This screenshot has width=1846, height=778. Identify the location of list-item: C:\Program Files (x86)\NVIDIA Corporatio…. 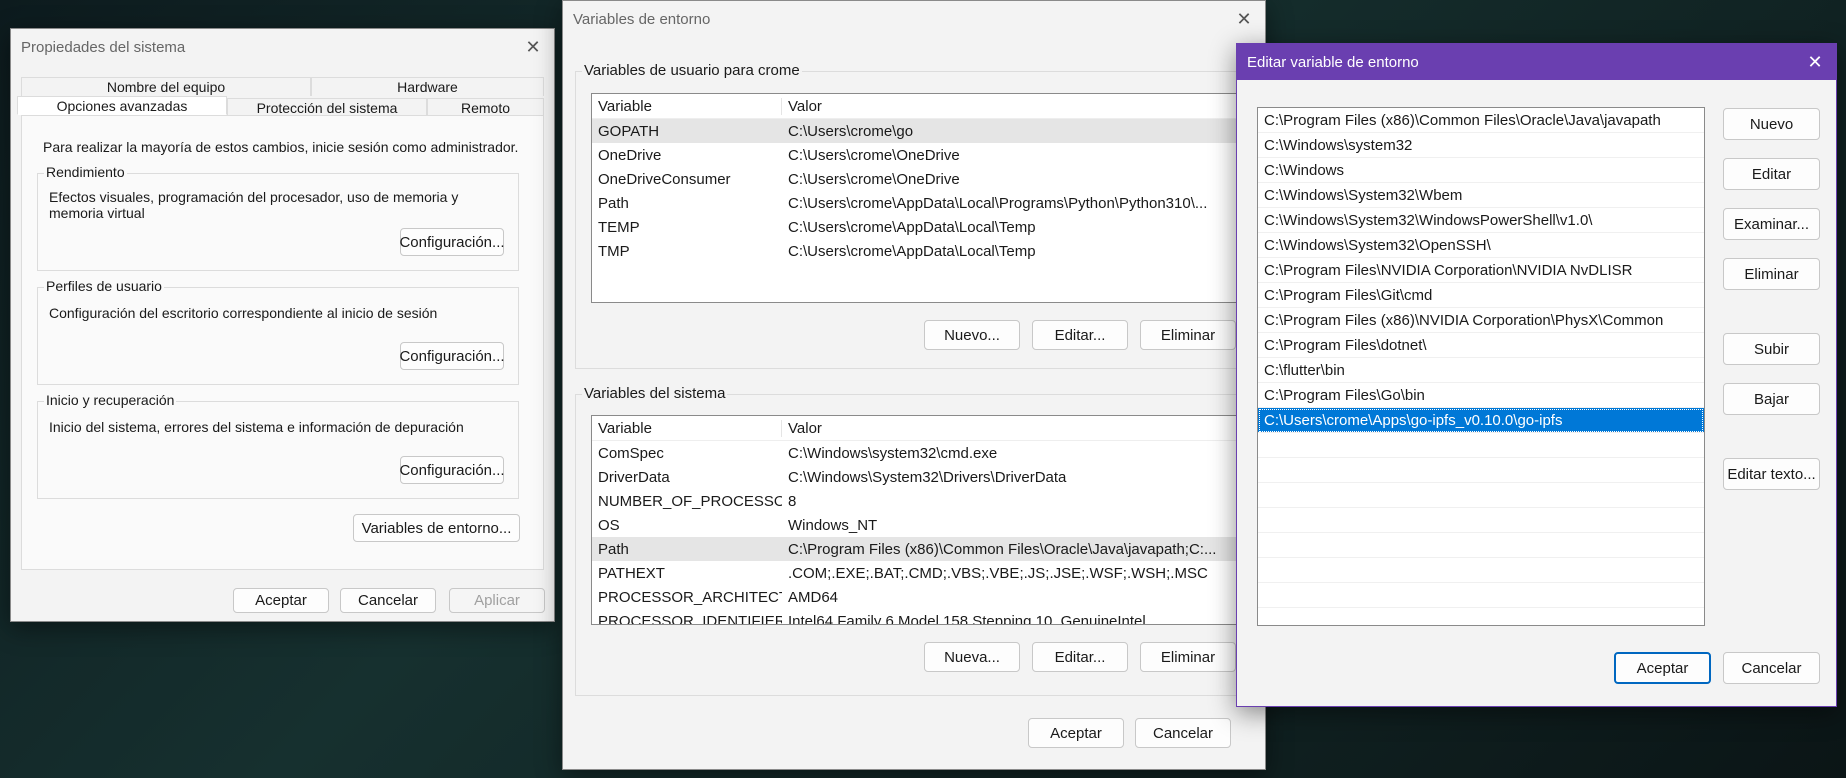
(1481, 320).